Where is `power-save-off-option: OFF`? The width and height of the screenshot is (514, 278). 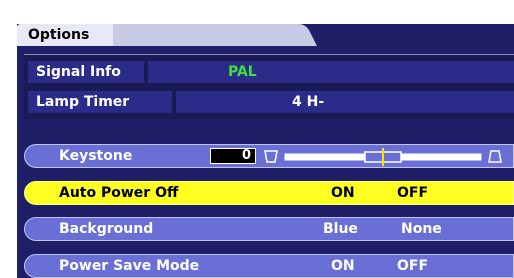
power-save-off-option: OFF is located at coordinates (412, 266).